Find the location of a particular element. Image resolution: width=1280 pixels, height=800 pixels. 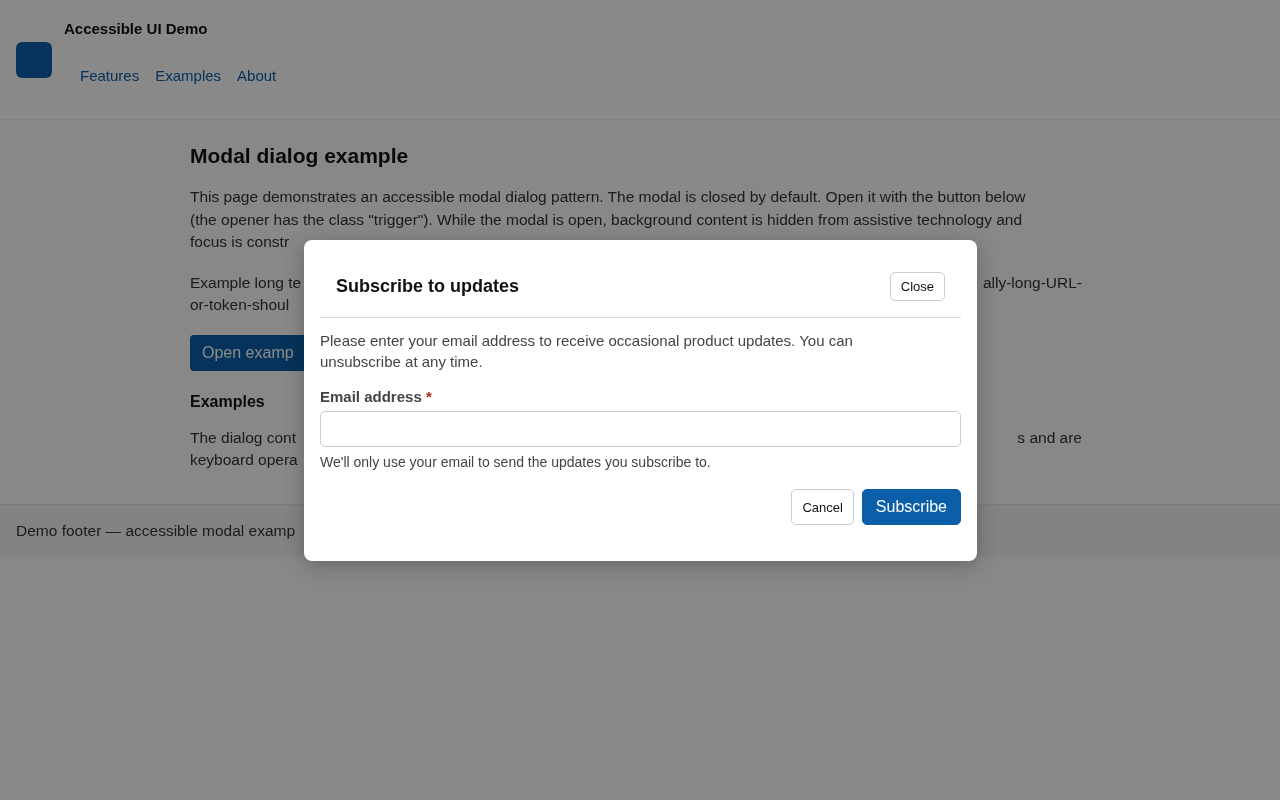

paragraph-text: This page demonstrates an accessible modal dialog pattern. The modal is closed by default. Open it with the button below is located at coordinates (608, 197).